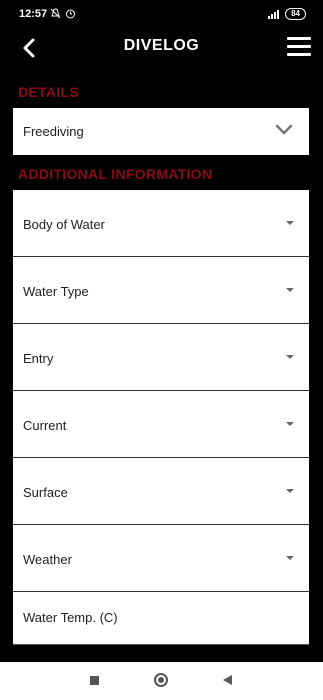 The image size is (323, 700). I want to click on back-triangle-icon, so click(227, 680).